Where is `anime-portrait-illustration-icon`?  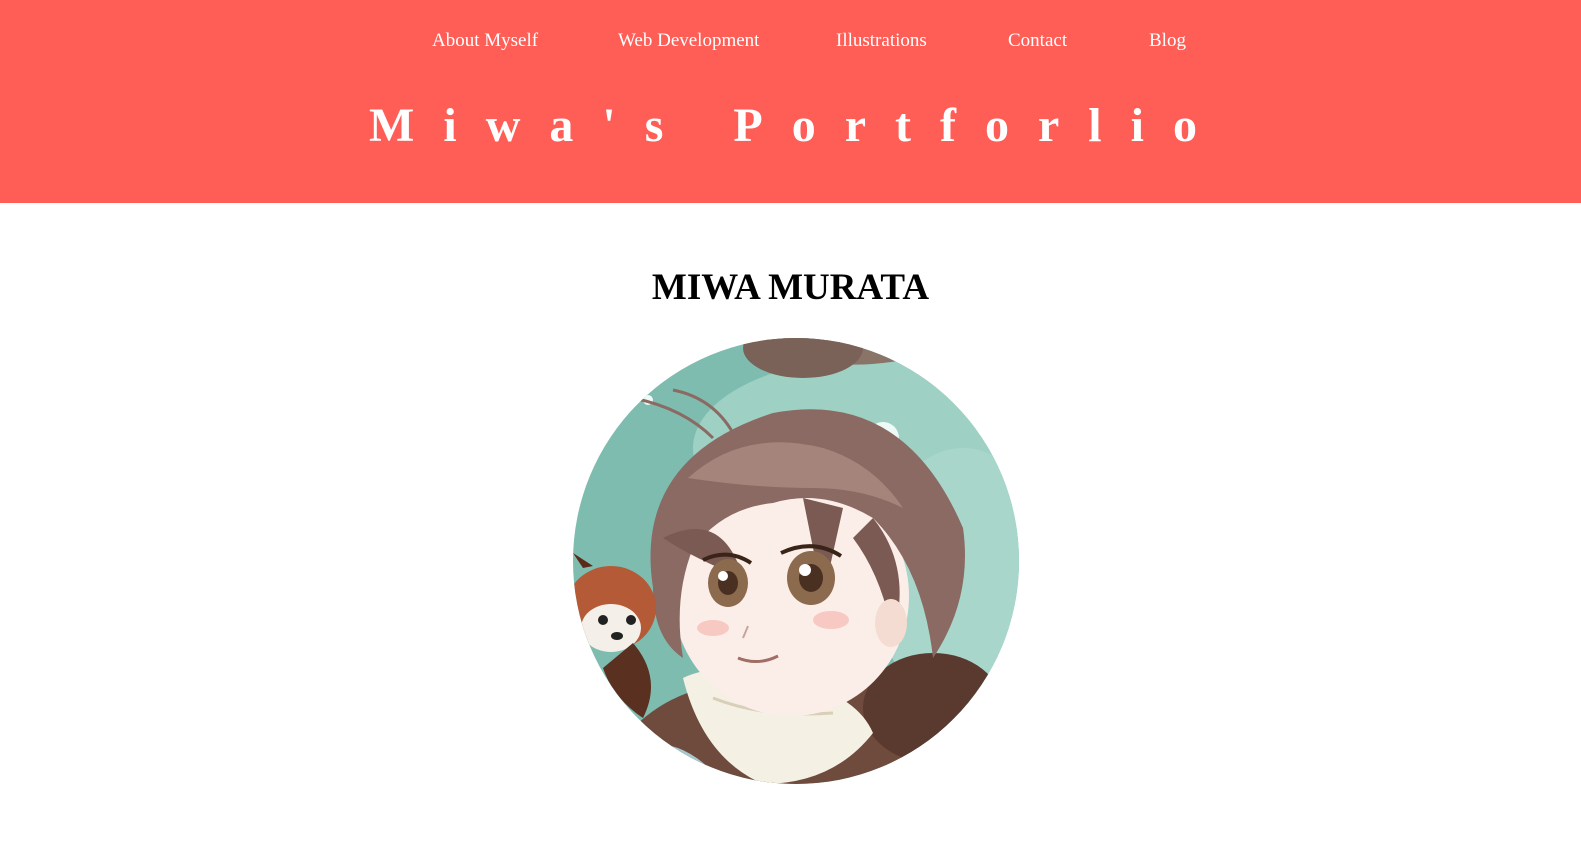
anime-portrait-illustration-icon is located at coordinates (796, 561).